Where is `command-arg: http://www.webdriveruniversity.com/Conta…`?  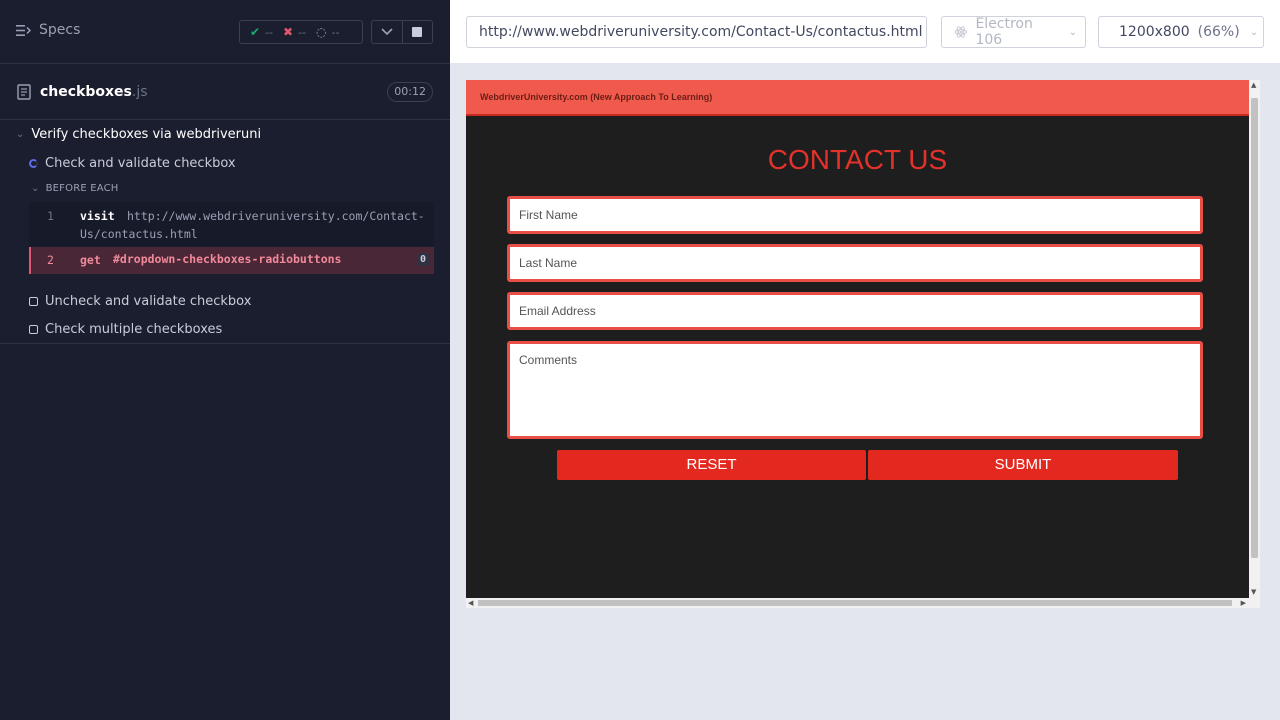
command-arg: http://www.webdriveruniversity.com/Conta… is located at coordinates (276, 216).